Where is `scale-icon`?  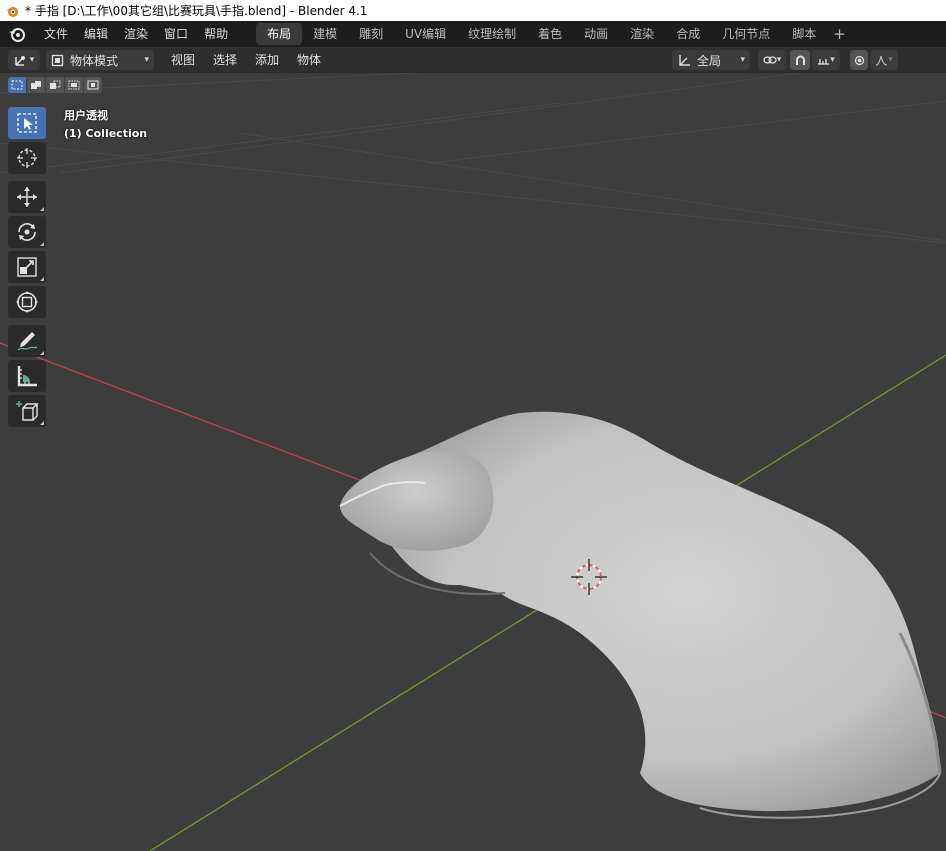 scale-icon is located at coordinates (27, 267).